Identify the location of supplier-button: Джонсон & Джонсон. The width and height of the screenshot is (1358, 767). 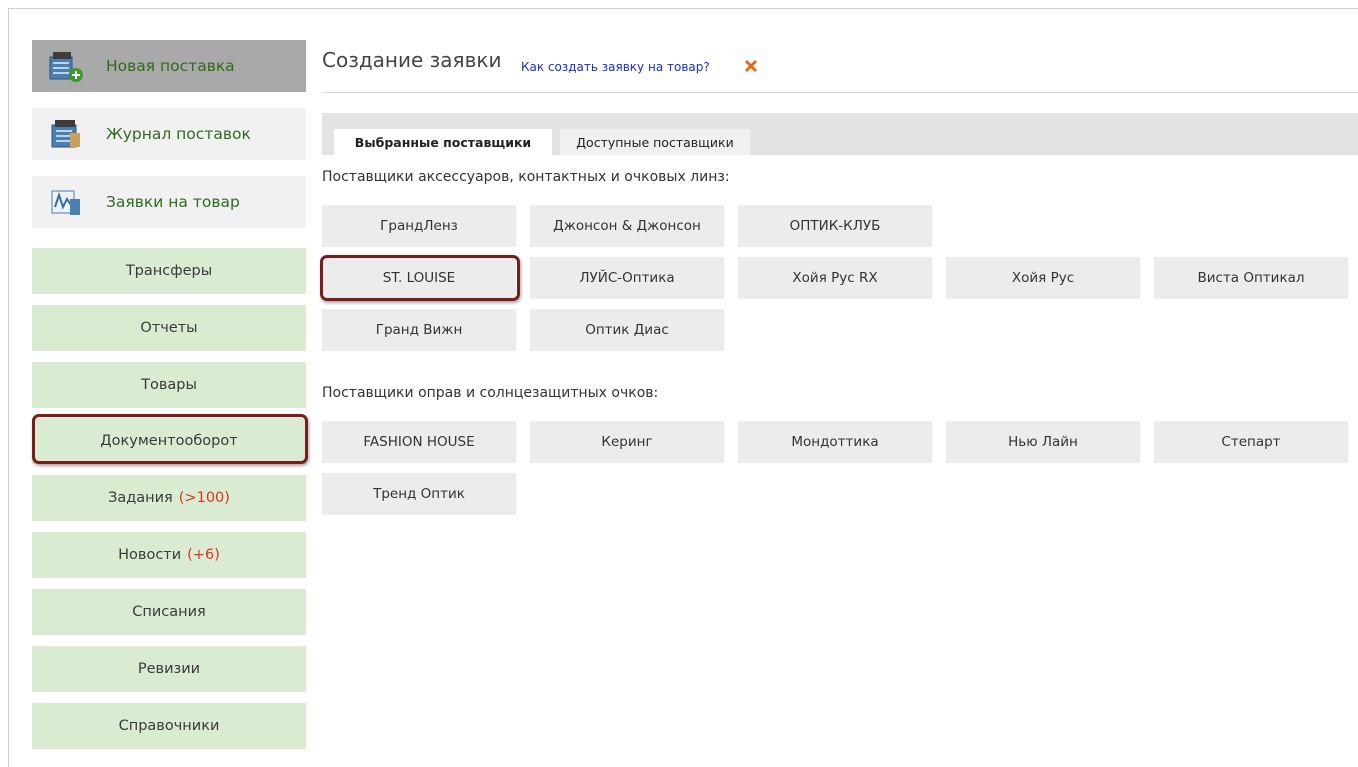
(627, 226).